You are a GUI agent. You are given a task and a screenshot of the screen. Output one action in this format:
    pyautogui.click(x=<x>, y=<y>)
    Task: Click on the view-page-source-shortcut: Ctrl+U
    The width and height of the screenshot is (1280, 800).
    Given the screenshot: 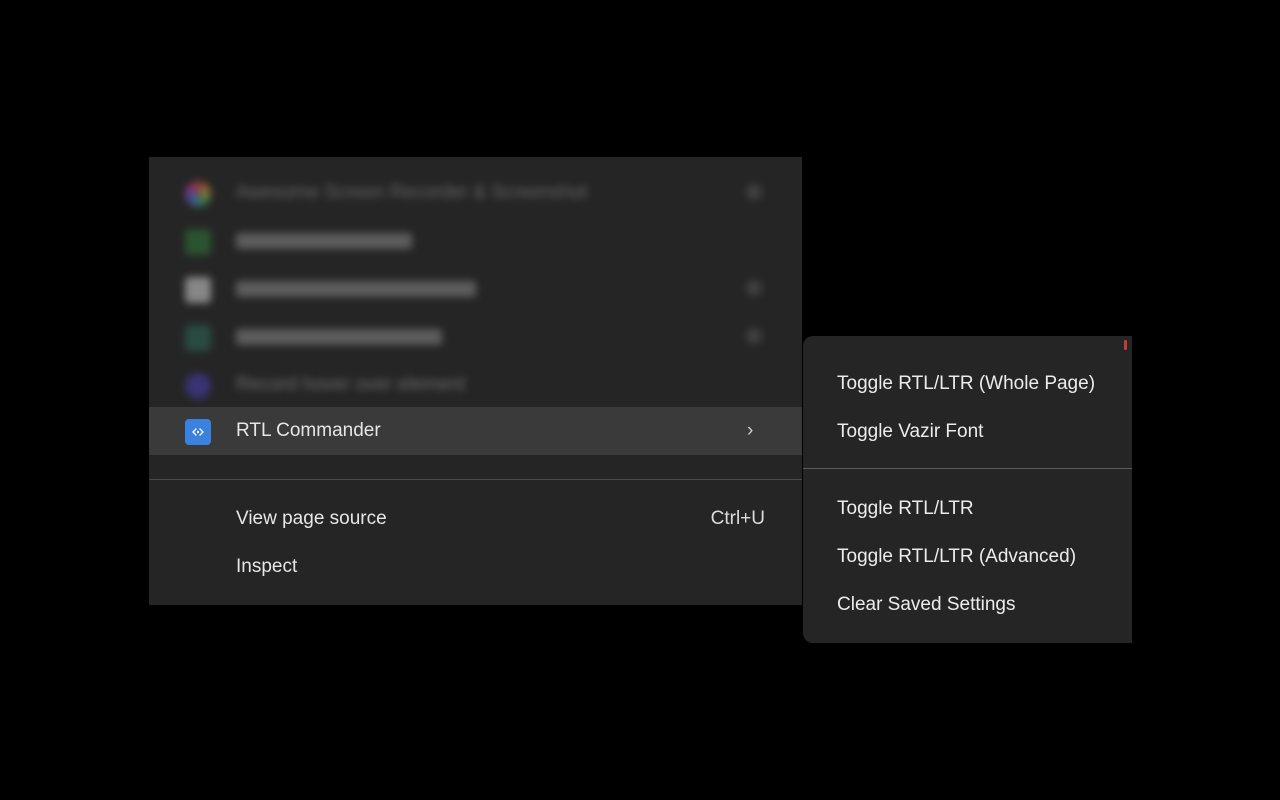 What is the action you would take?
    pyautogui.click(x=737, y=518)
    